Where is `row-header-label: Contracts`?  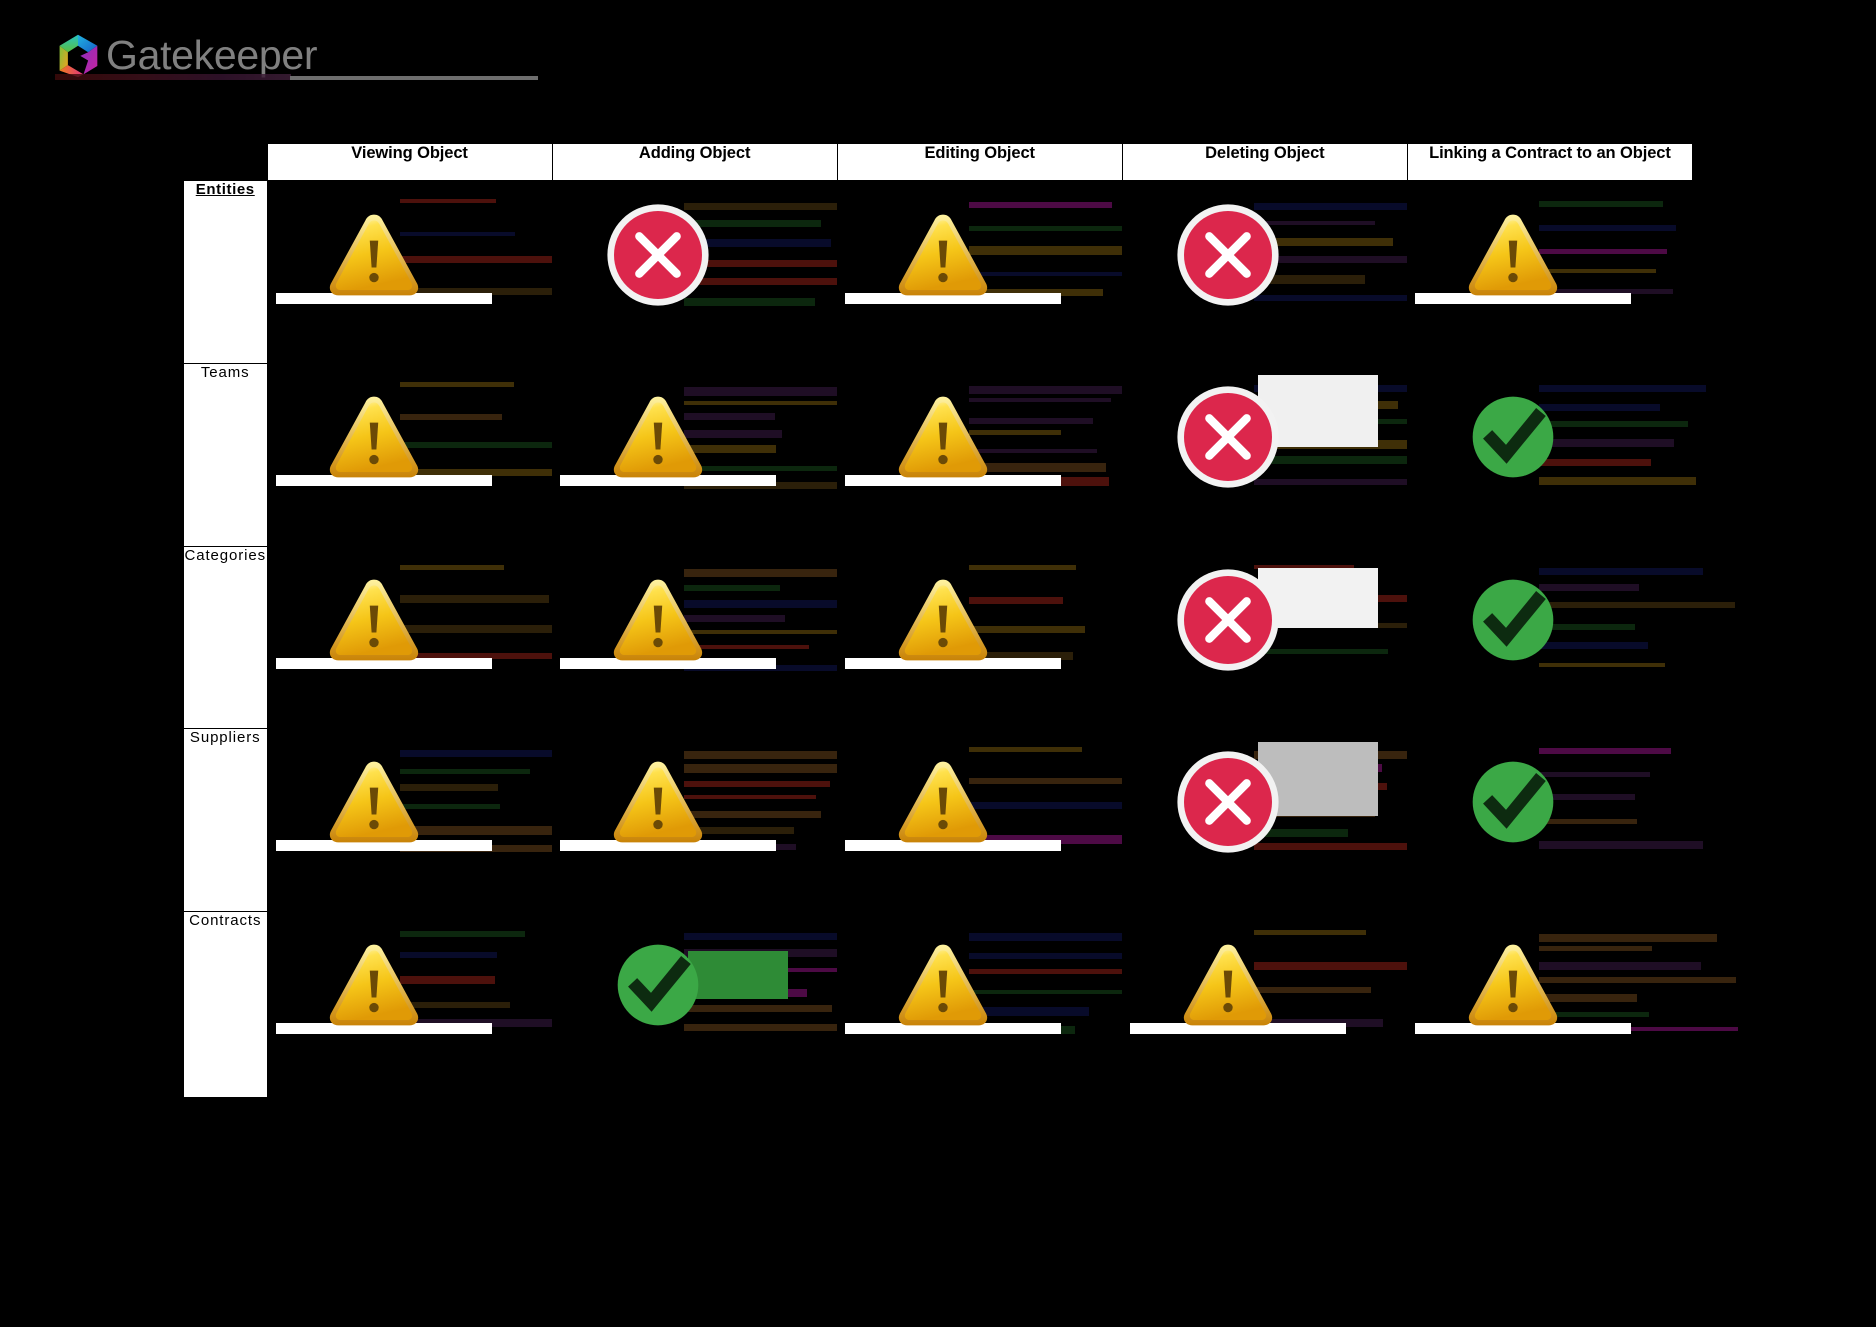 row-header-label: Contracts is located at coordinates (225, 920).